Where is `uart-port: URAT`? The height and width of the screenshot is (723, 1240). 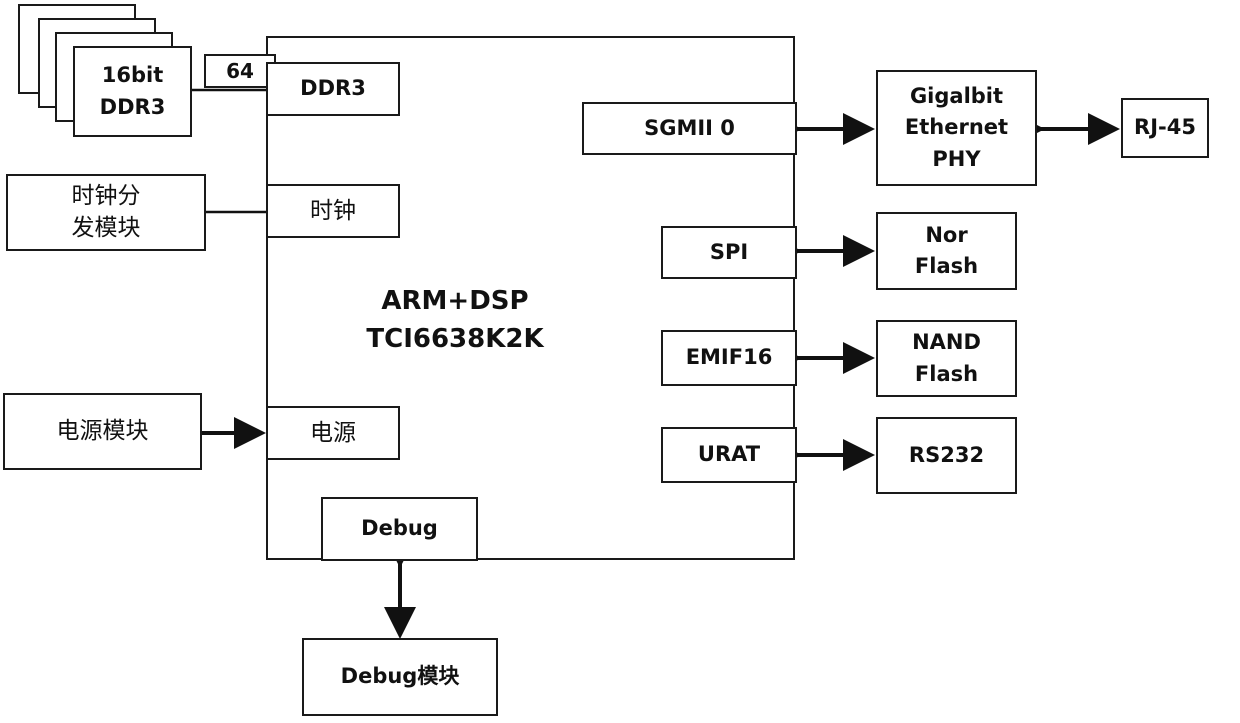
uart-port: URAT is located at coordinates (729, 455).